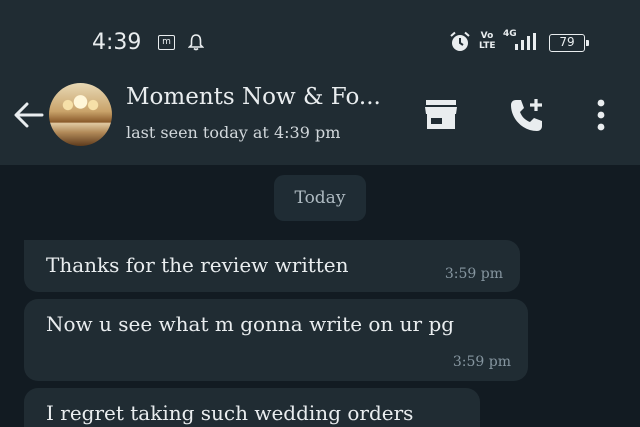  What do you see at coordinates (250, 324) in the screenshot?
I see `message-text: Now u see what m gonna write on ur pg` at bounding box center [250, 324].